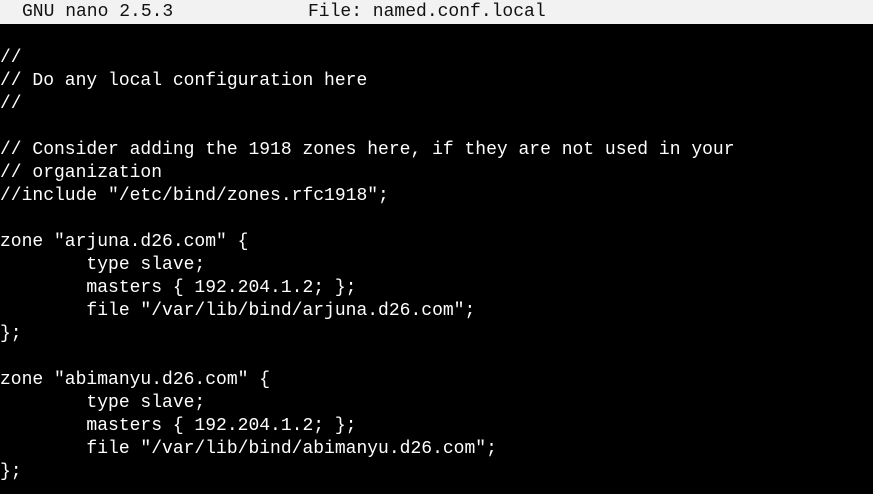 The height and width of the screenshot is (494, 873). What do you see at coordinates (436, 173) in the screenshot?
I see `editor-line: // organization` at bounding box center [436, 173].